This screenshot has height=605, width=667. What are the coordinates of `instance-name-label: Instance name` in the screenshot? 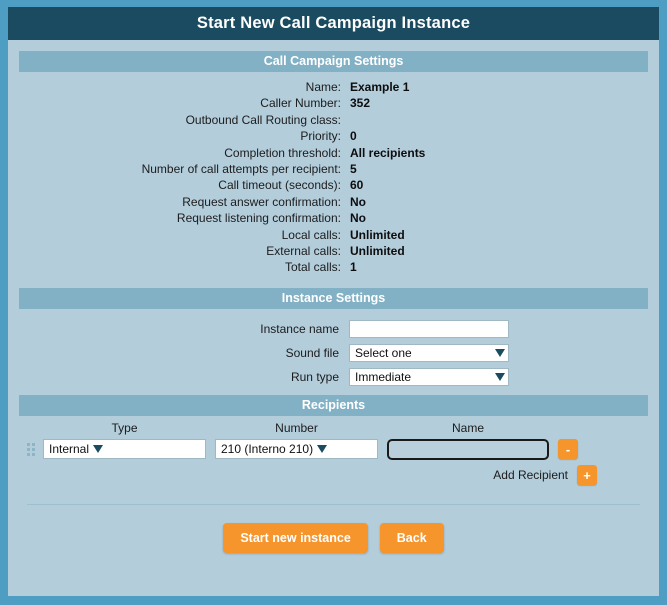 It's located at (299, 329).